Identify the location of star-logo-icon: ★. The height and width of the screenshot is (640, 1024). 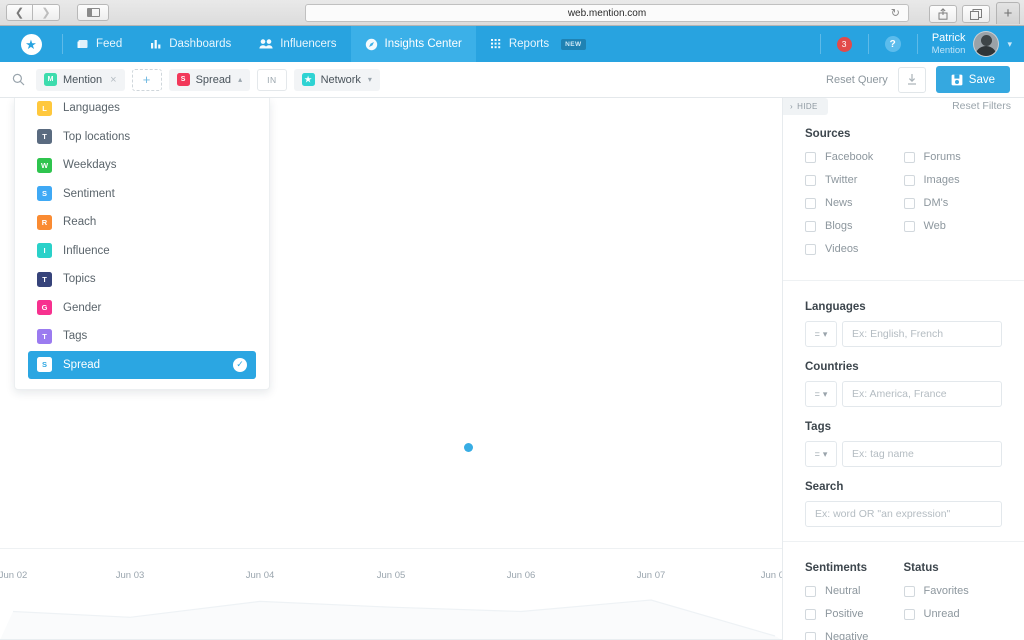
(31, 44).